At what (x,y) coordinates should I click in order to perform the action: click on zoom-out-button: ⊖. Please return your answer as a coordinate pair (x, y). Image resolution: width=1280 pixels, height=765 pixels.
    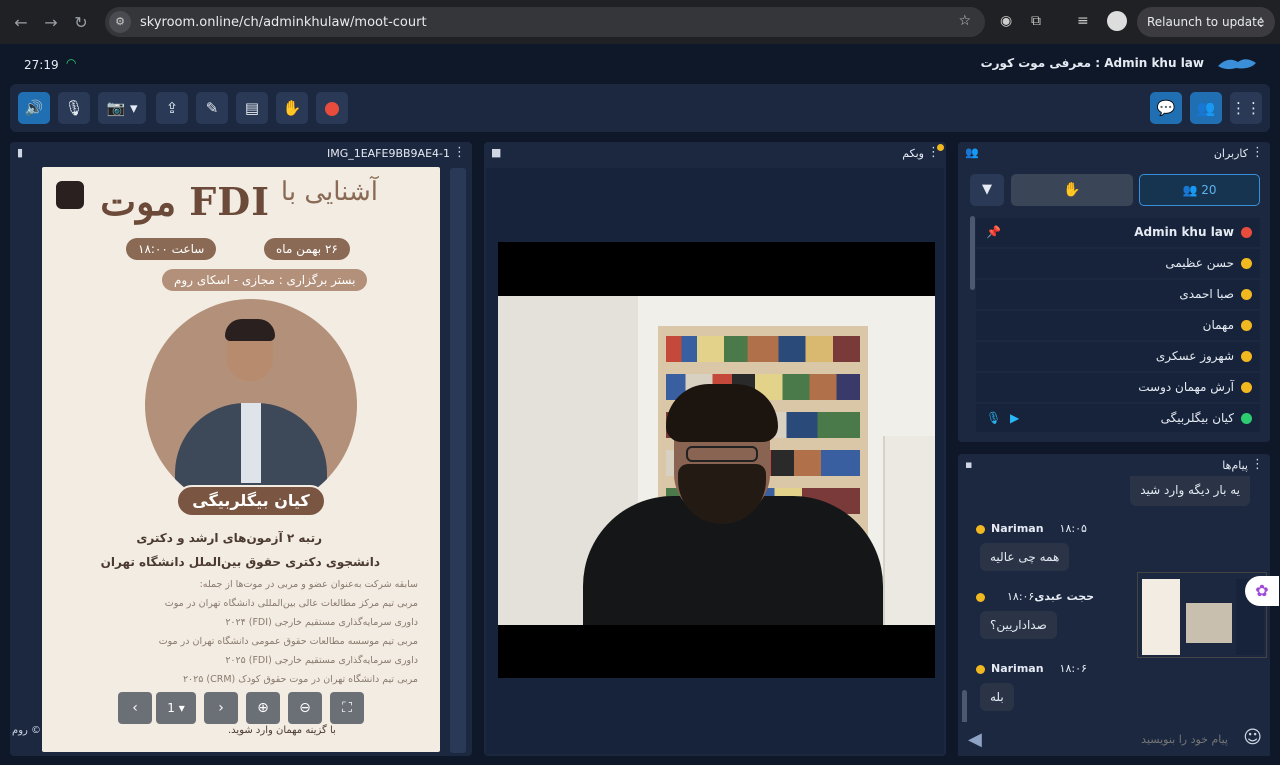
    Looking at the image, I should click on (305, 708).